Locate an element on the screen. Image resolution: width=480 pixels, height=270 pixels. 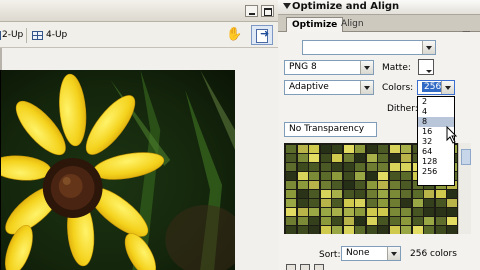
colors-select: 256 is located at coordinates (436, 87).